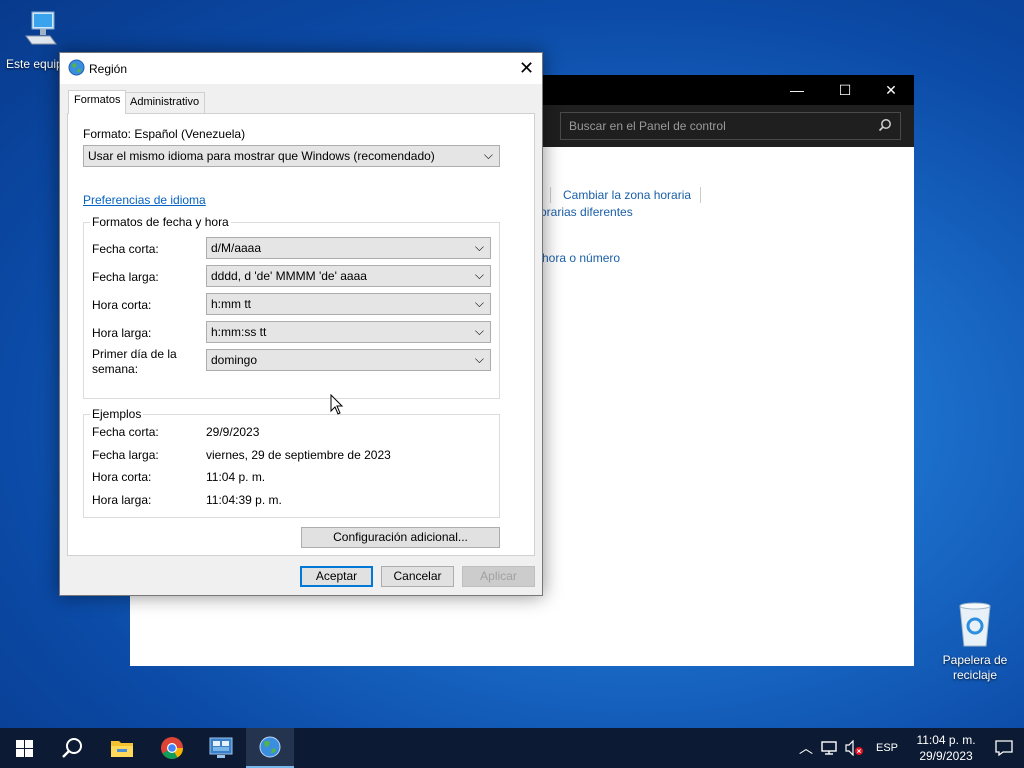 The width and height of the screenshot is (1024, 768). Describe the element at coordinates (117, 414) in the screenshot. I see `group-title: Ejemplos` at that location.